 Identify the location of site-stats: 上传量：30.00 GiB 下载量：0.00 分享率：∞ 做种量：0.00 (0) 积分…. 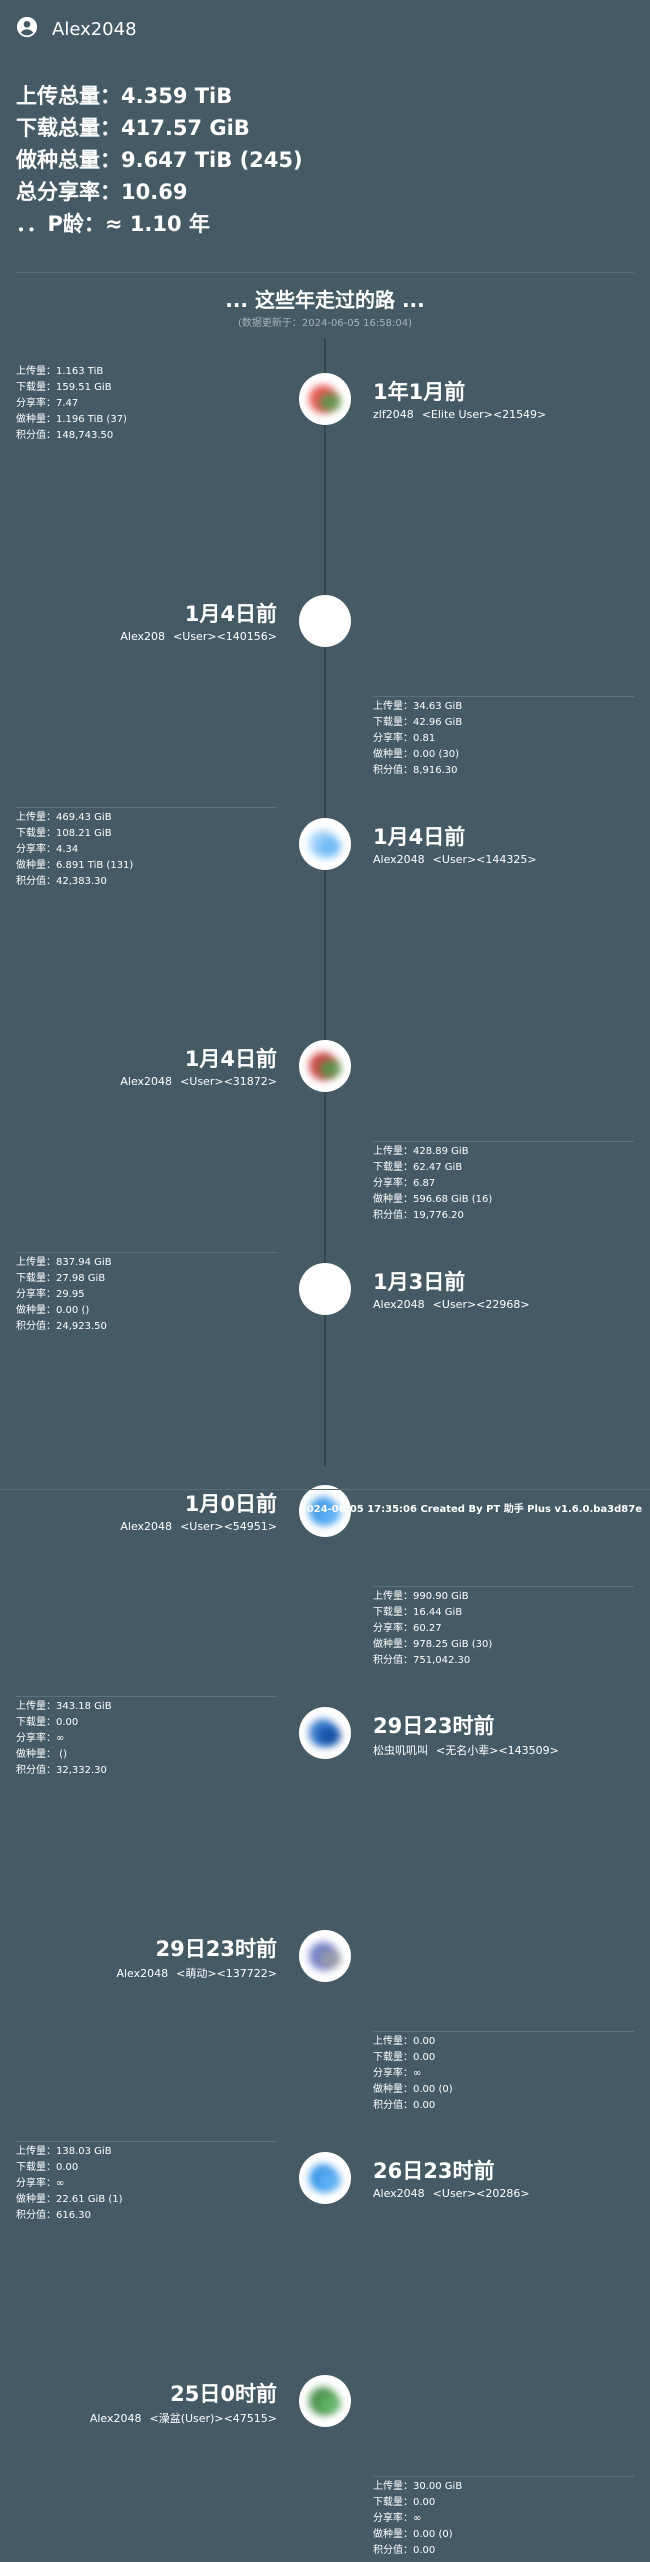
(503, 2517).